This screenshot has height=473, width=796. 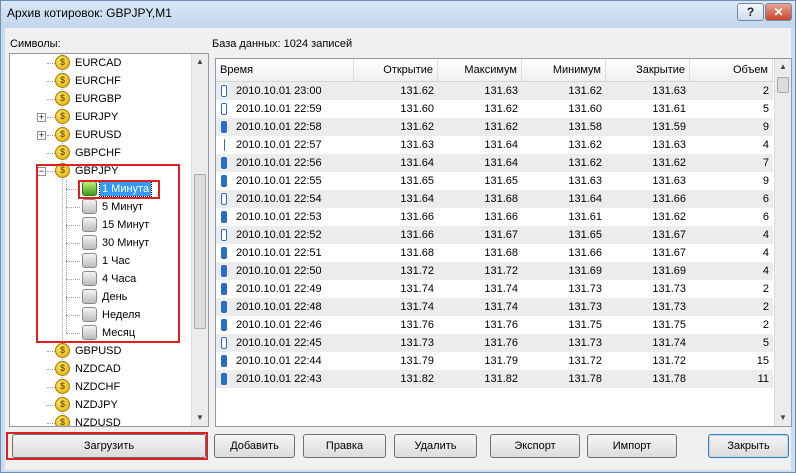 What do you see at coordinates (285, 70) in the screenshot?
I see `column-header: Время` at bounding box center [285, 70].